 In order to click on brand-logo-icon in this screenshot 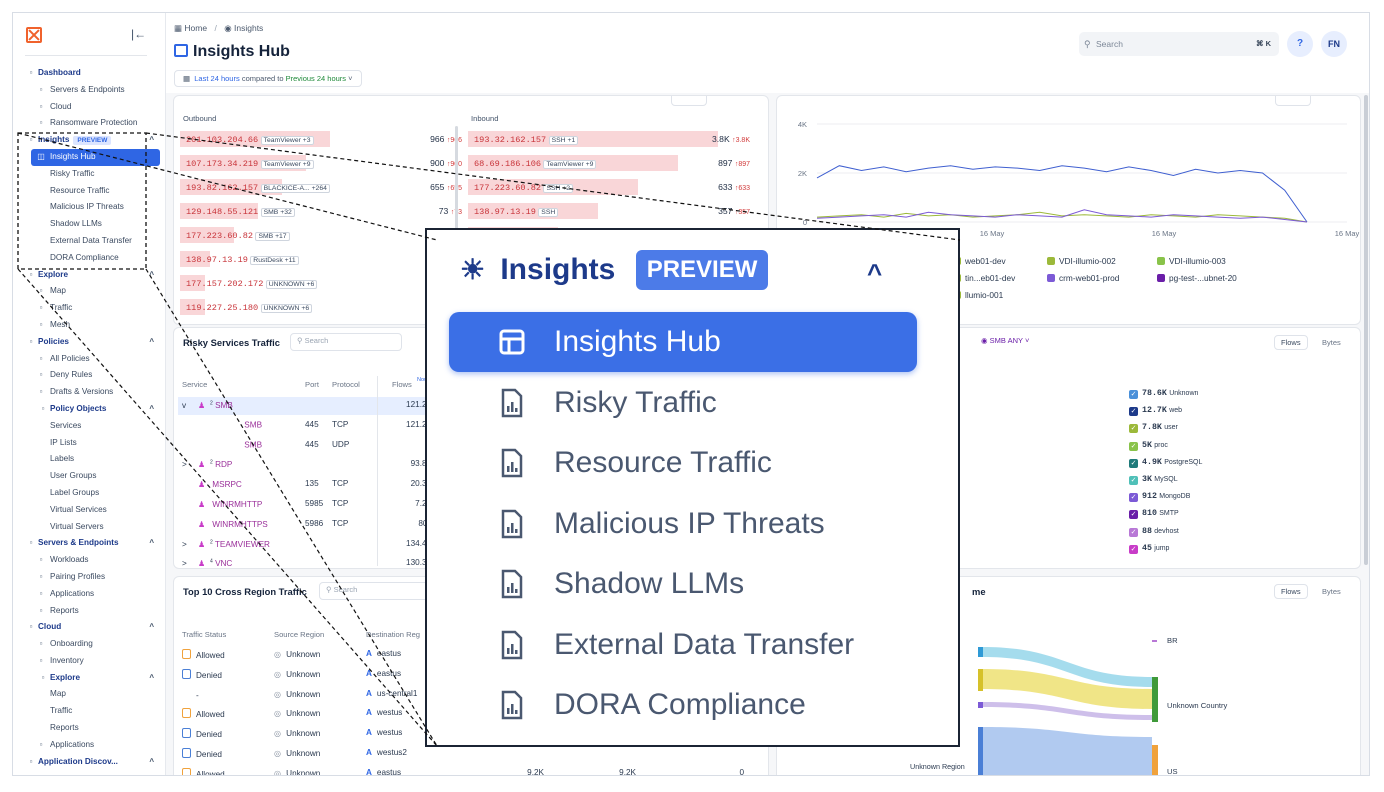, I will do `click(34, 35)`.